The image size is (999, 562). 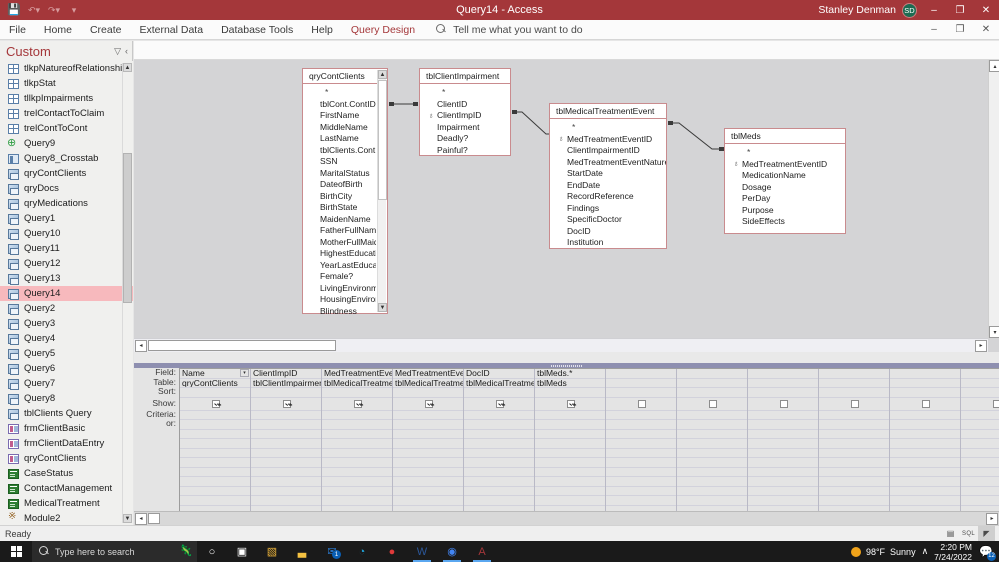 What do you see at coordinates (572, 519) in the screenshot?
I see `grid-hscroll-track` at bounding box center [572, 519].